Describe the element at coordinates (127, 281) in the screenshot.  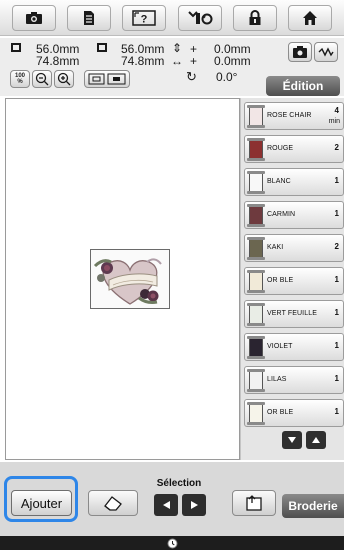
I see `heart-rose-design-image` at that location.